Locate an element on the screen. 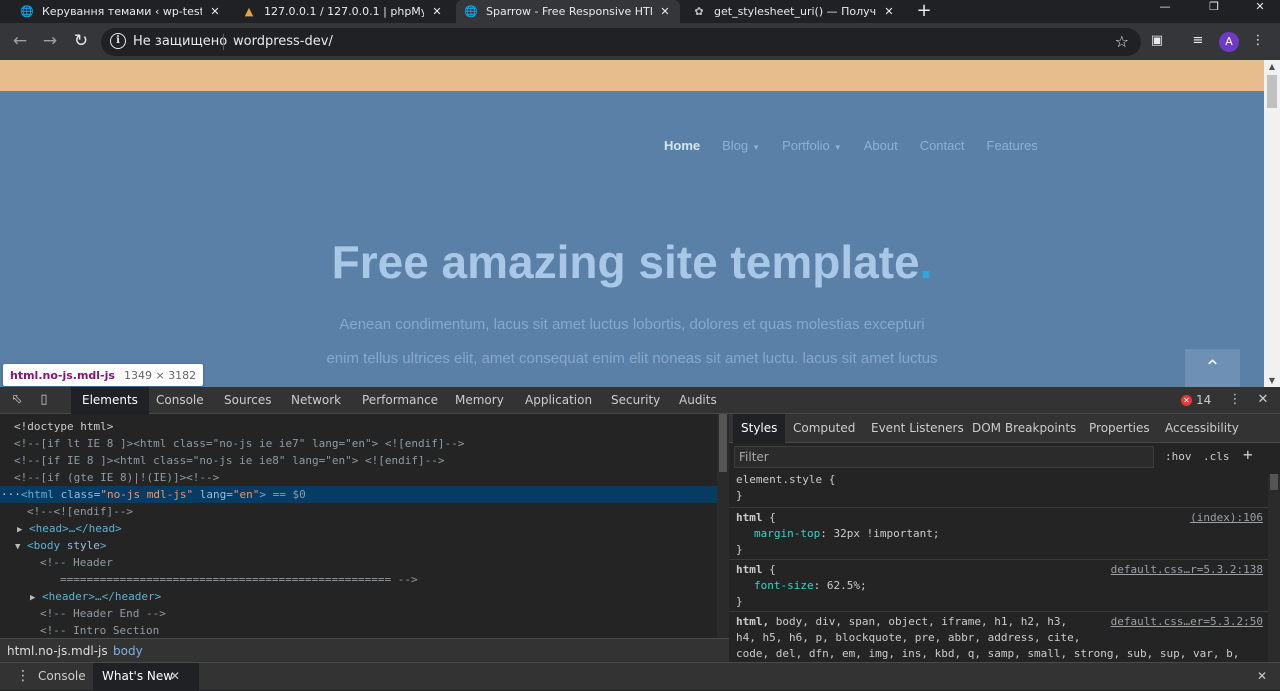  reading-list-icon: ≡ is located at coordinates (1198, 42).